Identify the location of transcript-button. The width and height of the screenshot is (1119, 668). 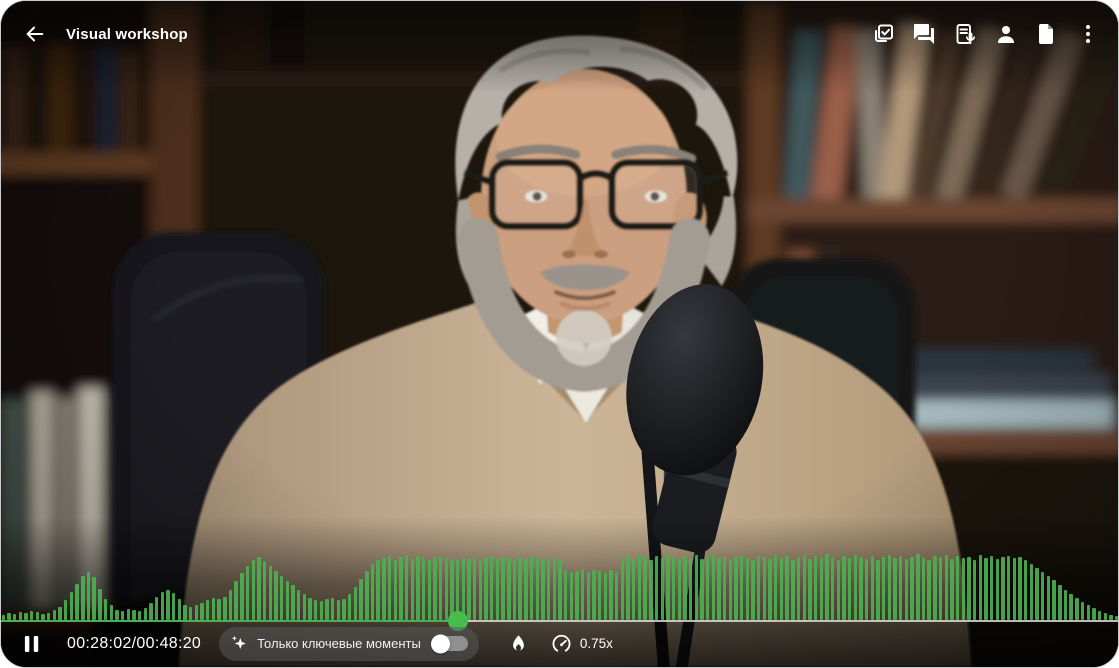
(965, 34).